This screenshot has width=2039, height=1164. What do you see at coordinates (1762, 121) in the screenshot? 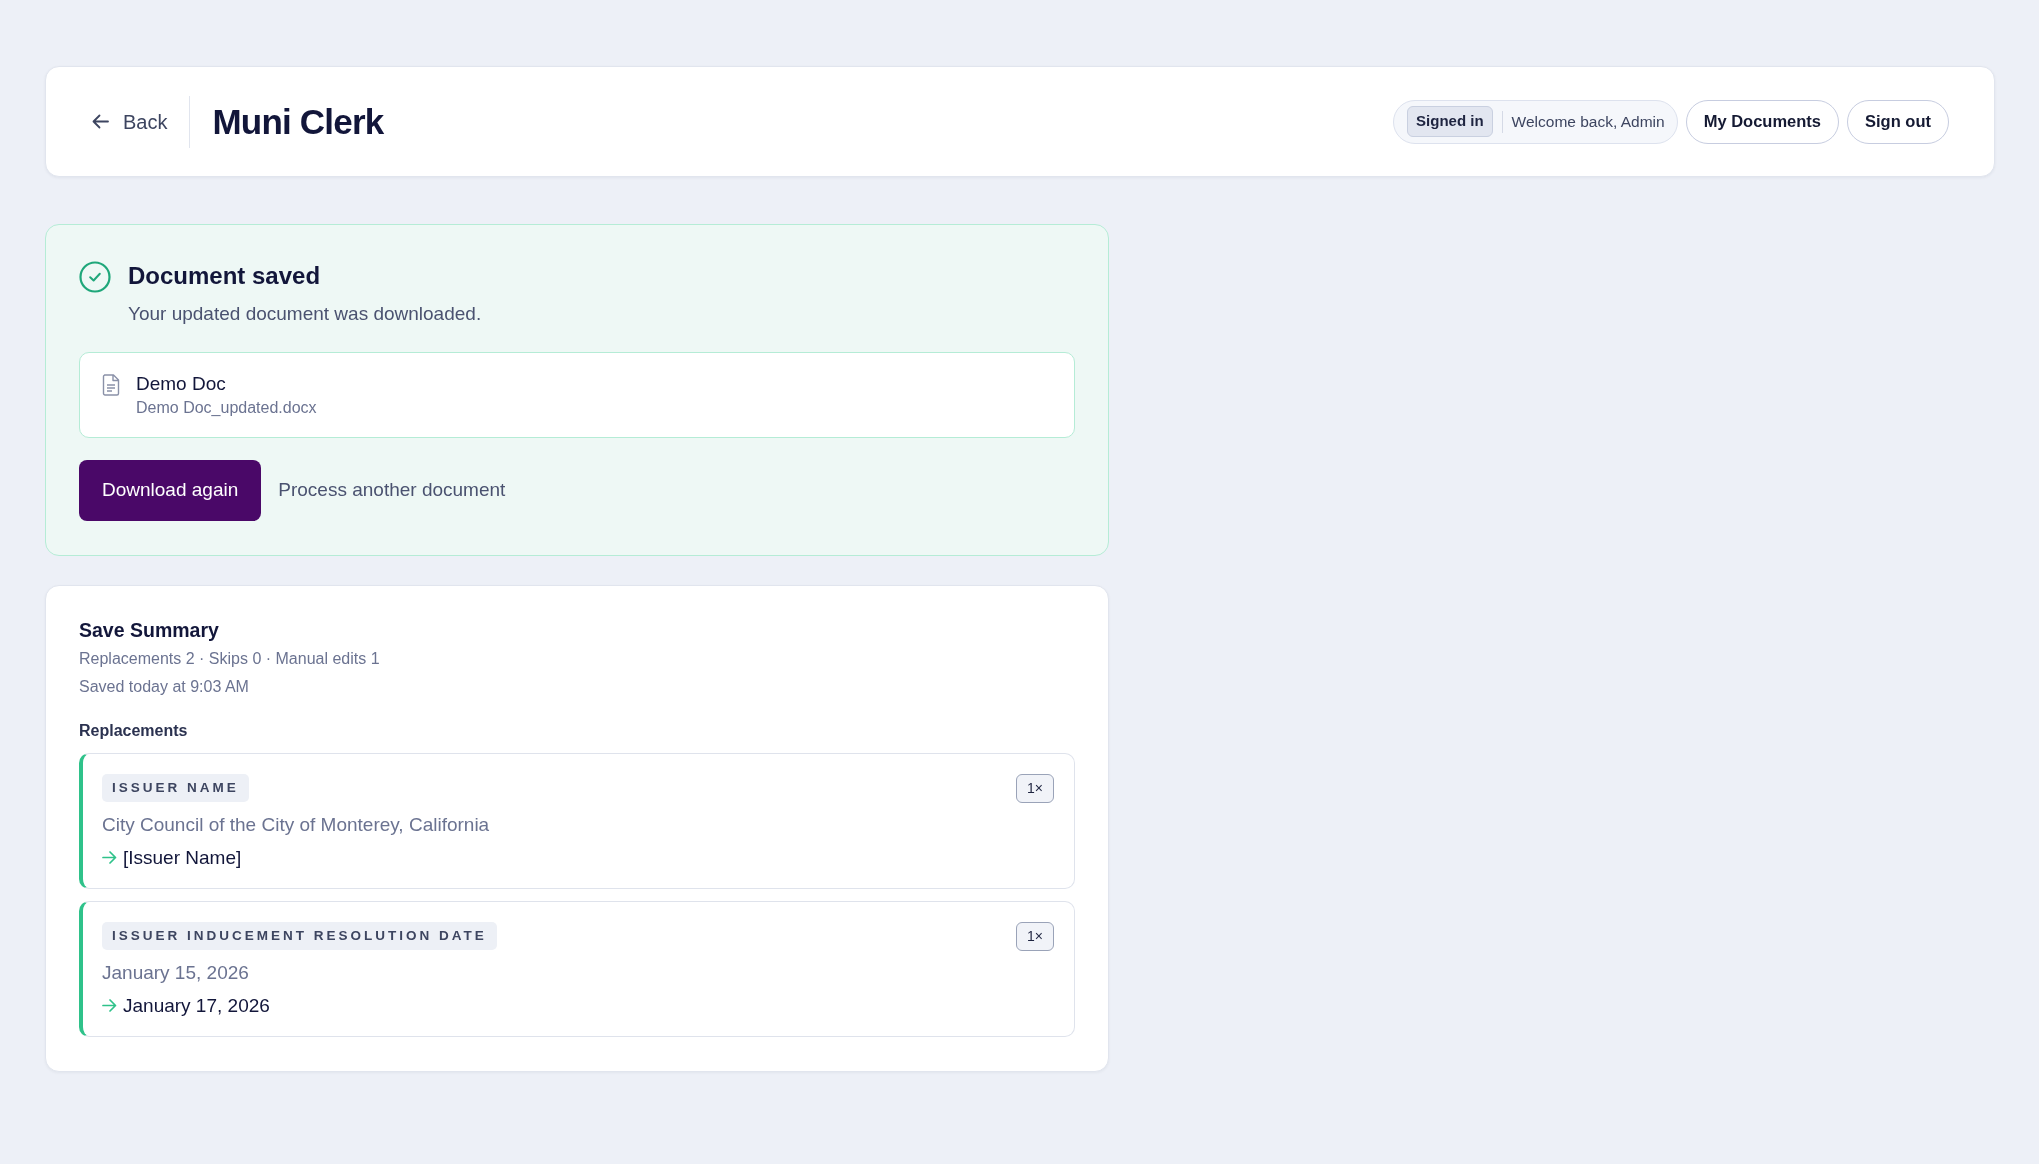
I see `header-button: My Documents` at bounding box center [1762, 121].